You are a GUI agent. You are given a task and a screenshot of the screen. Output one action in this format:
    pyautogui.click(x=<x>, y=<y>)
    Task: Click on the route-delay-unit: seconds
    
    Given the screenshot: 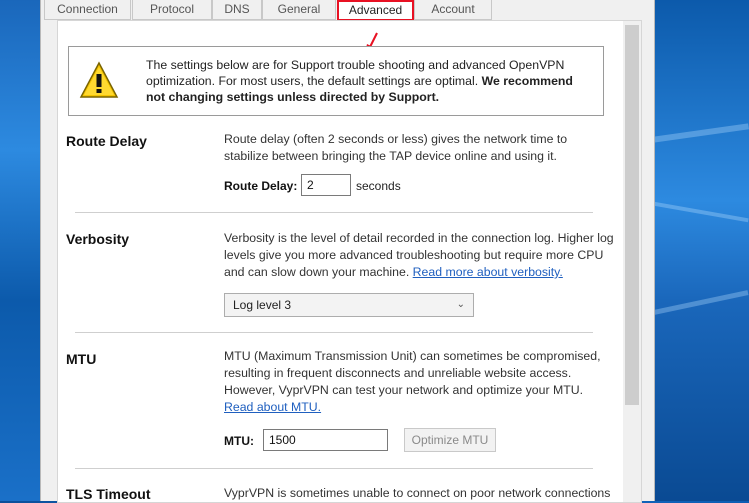 What is the action you would take?
    pyautogui.click(x=378, y=186)
    